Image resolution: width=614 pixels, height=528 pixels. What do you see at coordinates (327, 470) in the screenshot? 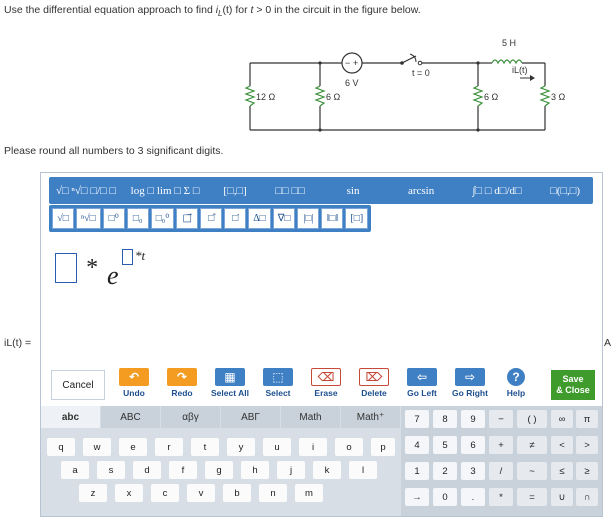
I see `key-k: k` at bounding box center [327, 470].